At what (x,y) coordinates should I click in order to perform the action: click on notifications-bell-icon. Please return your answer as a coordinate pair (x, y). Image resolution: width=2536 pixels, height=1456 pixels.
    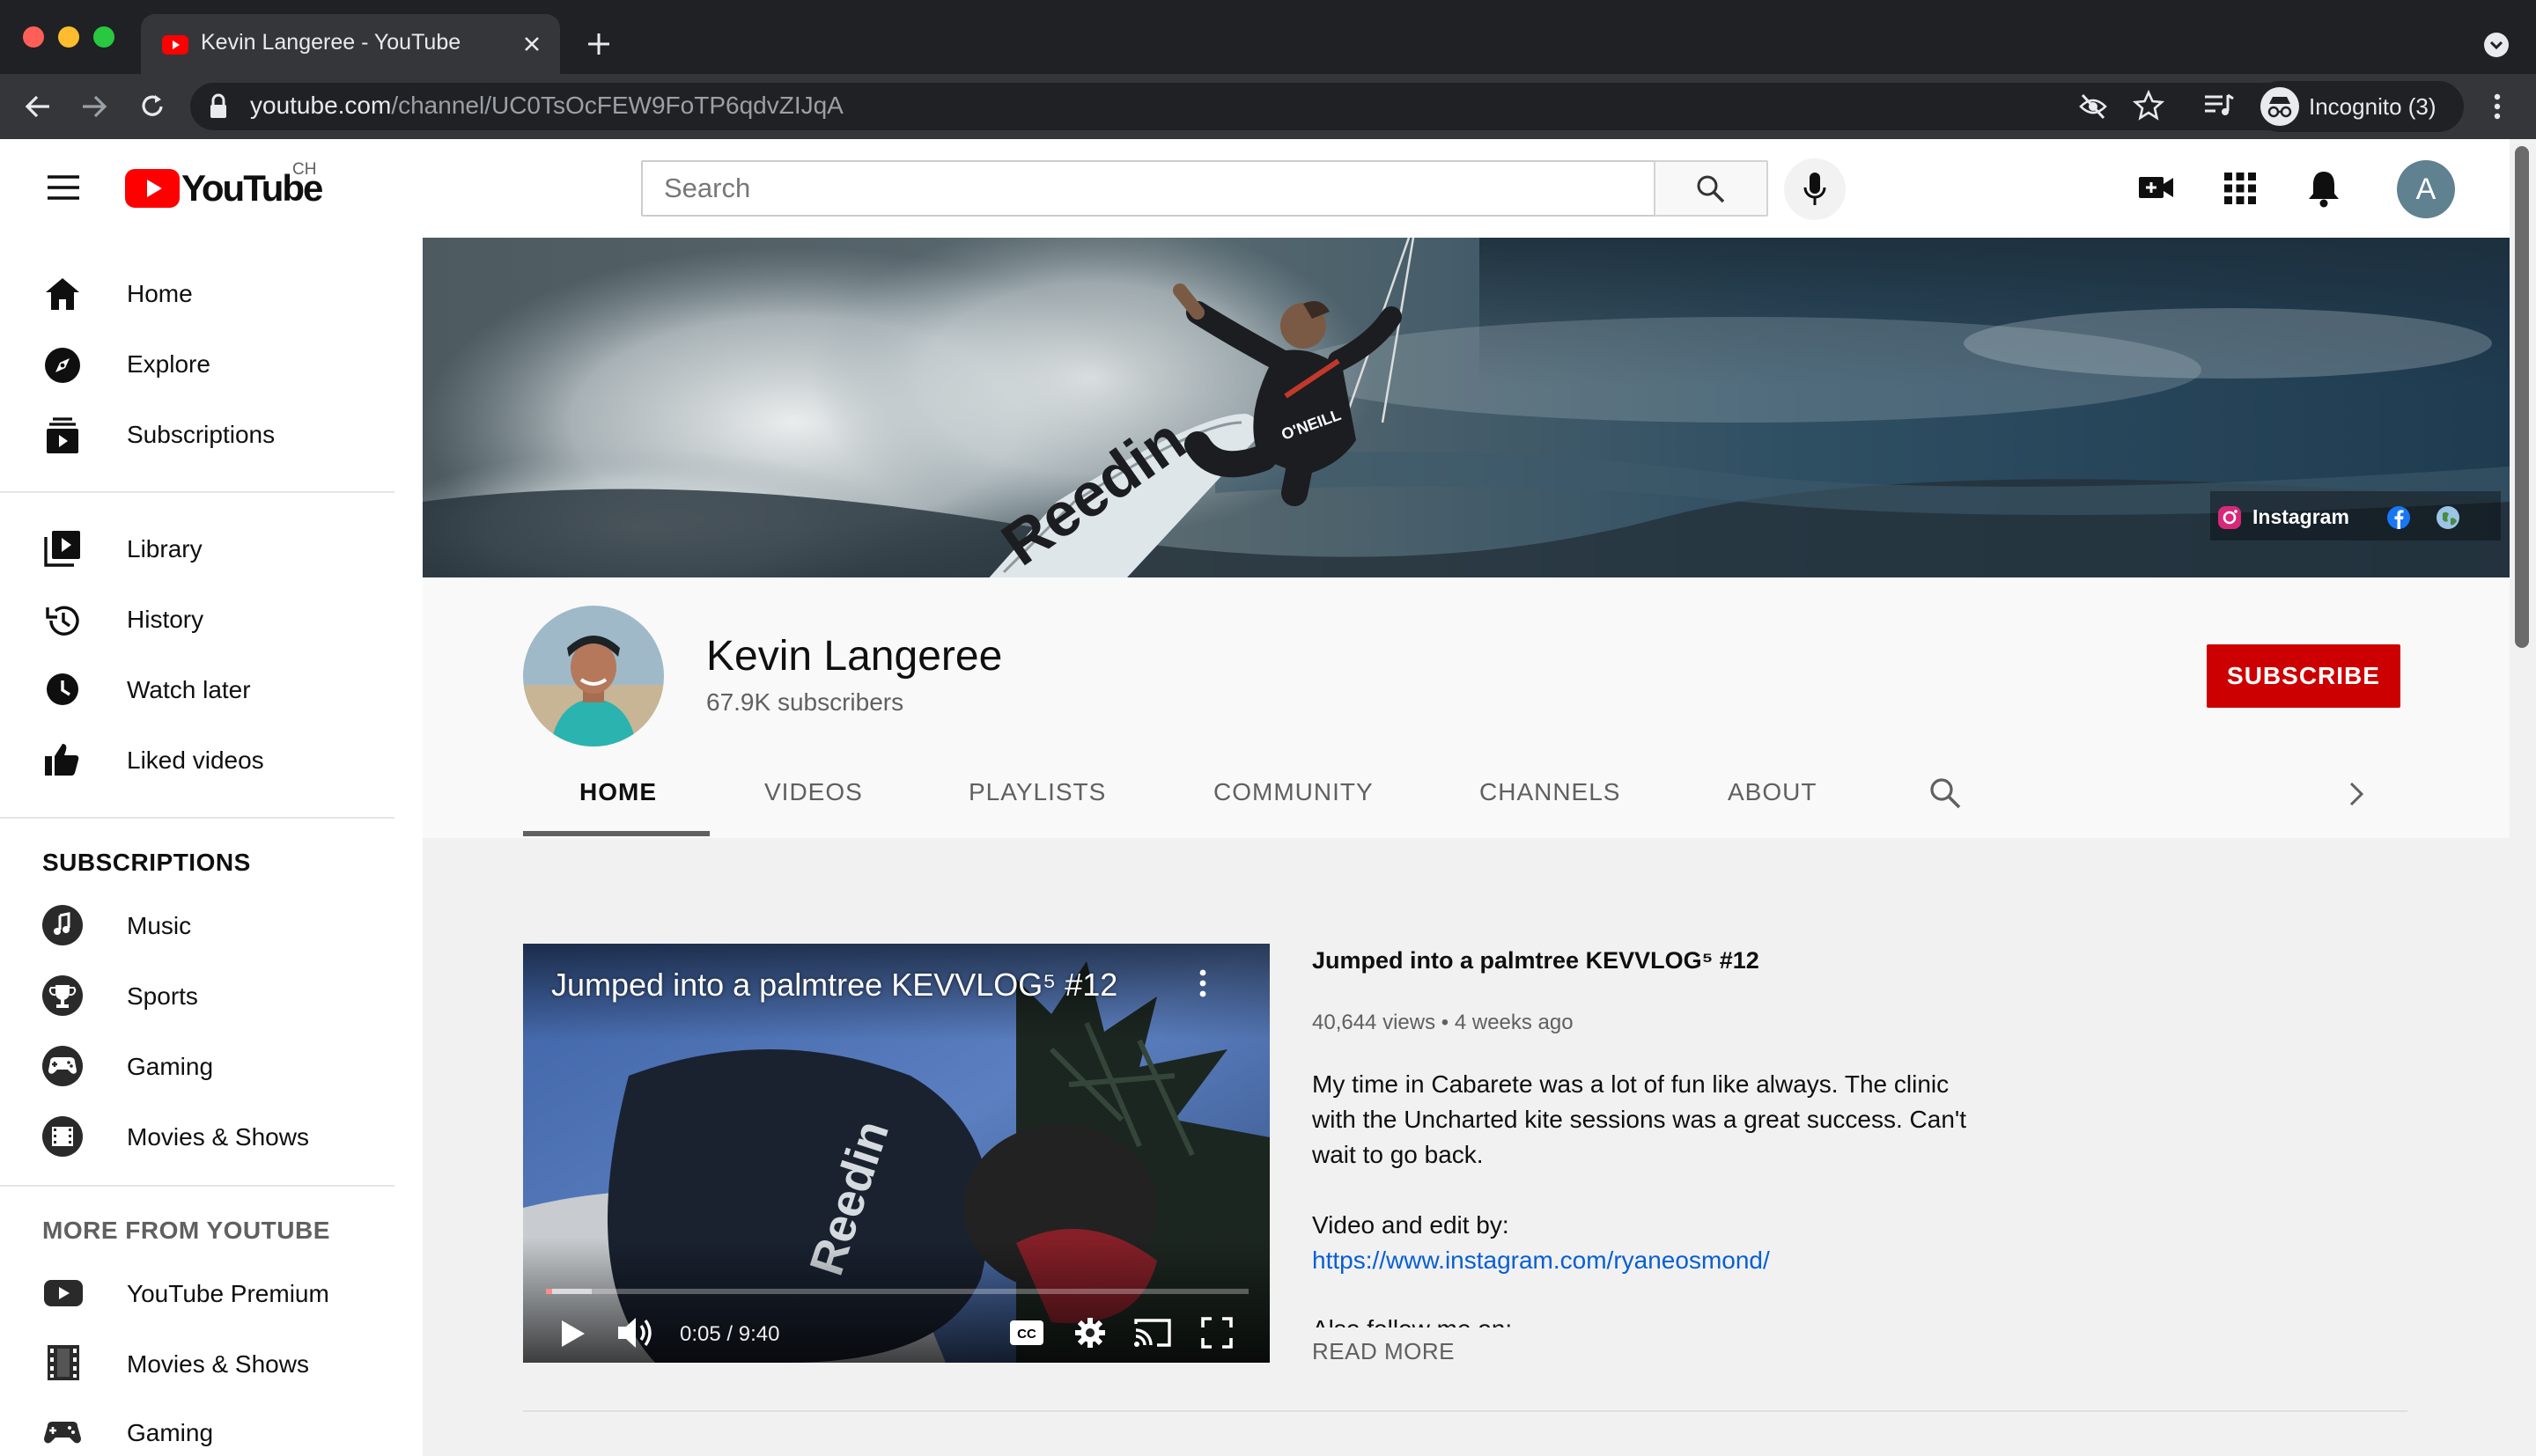
    Looking at the image, I should click on (2324, 188).